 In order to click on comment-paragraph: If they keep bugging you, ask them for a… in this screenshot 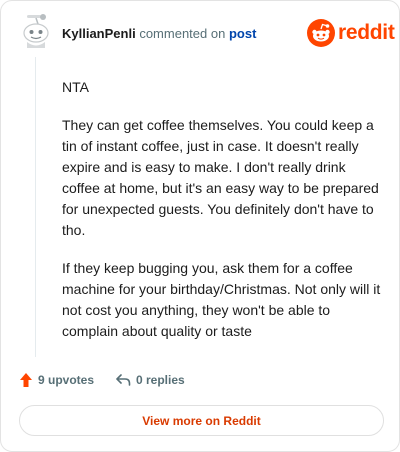, I will do `click(221, 299)`.